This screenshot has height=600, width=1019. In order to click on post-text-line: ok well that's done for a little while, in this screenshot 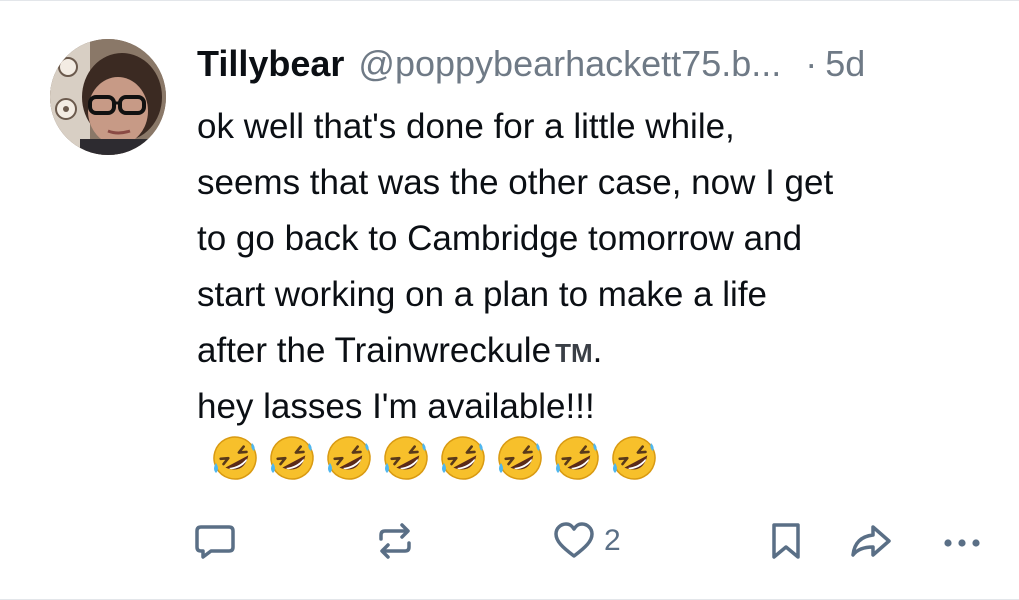, I will do `click(466, 126)`.